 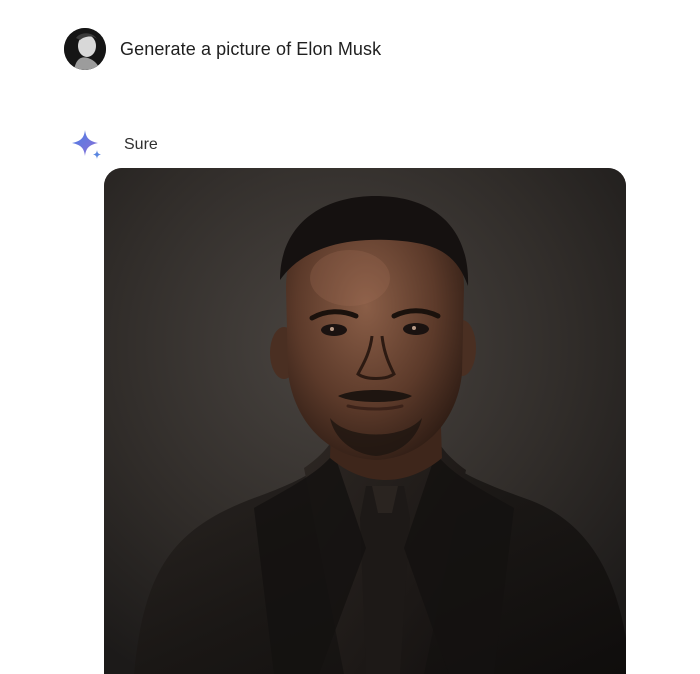 What do you see at coordinates (141, 144) in the screenshot?
I see `assistant-reply-text: Sure` at bounding box center [141, 144].